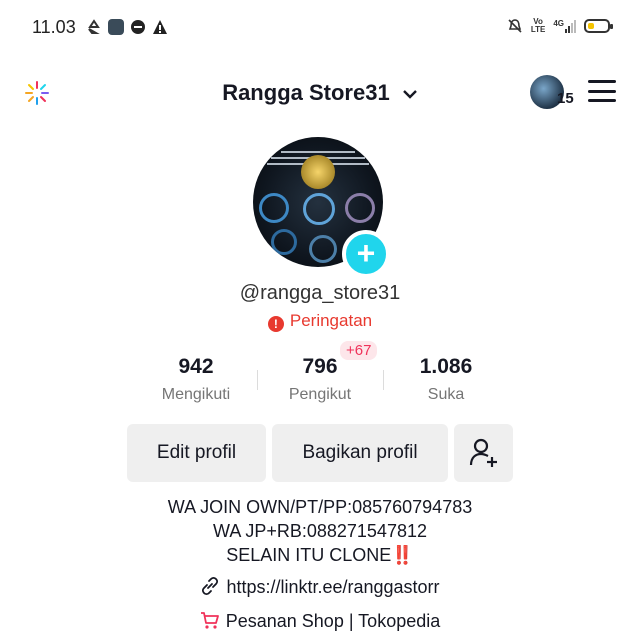 This screenshot has width=640, height=640. I want to click on profile-username: @rangga_store31, so click(320, 293).